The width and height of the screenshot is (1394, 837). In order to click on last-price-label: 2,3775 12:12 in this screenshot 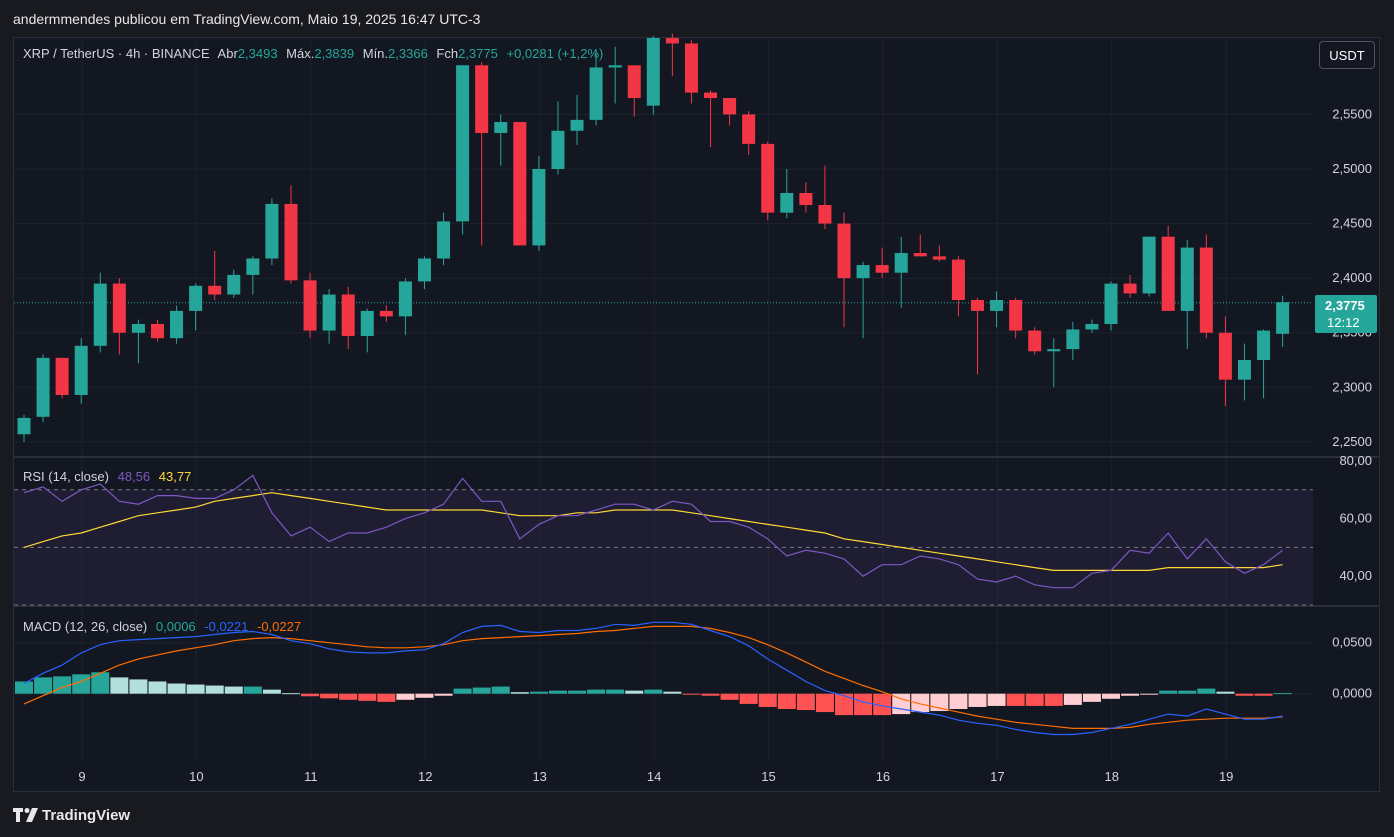, I will do `click(1346, 314)`.